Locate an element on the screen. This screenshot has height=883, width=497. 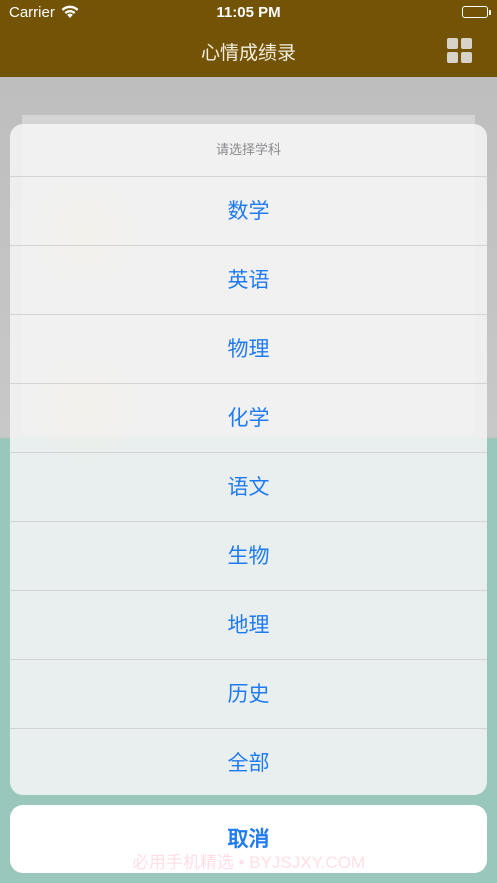
option-chinese: 语文 is located at coordinates (248, 487).